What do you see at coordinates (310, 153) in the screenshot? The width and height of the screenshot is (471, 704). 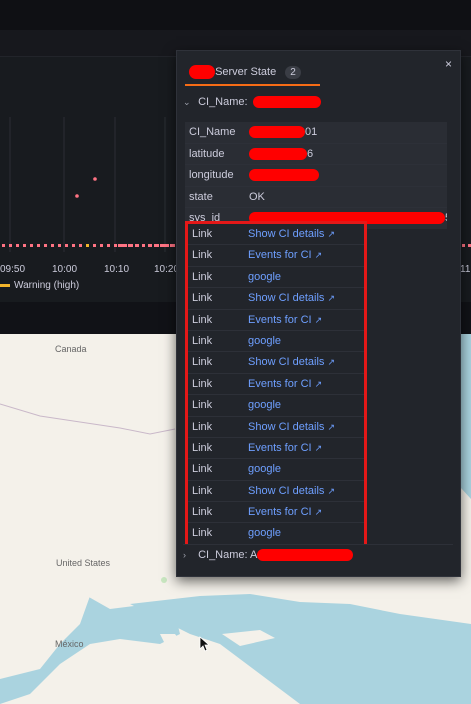 I see `field-value-text: 6` at bounding box center [310, 153].